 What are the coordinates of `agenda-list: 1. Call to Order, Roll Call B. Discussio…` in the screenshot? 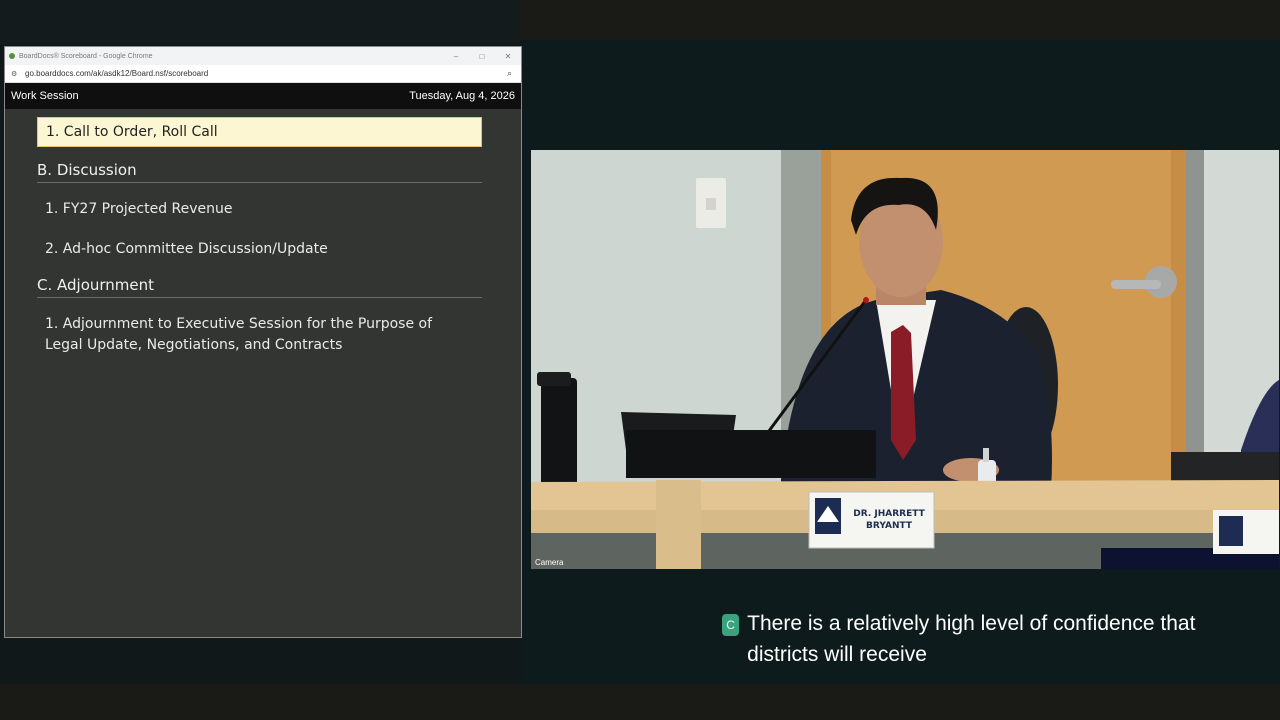 It's located at (263, 232).